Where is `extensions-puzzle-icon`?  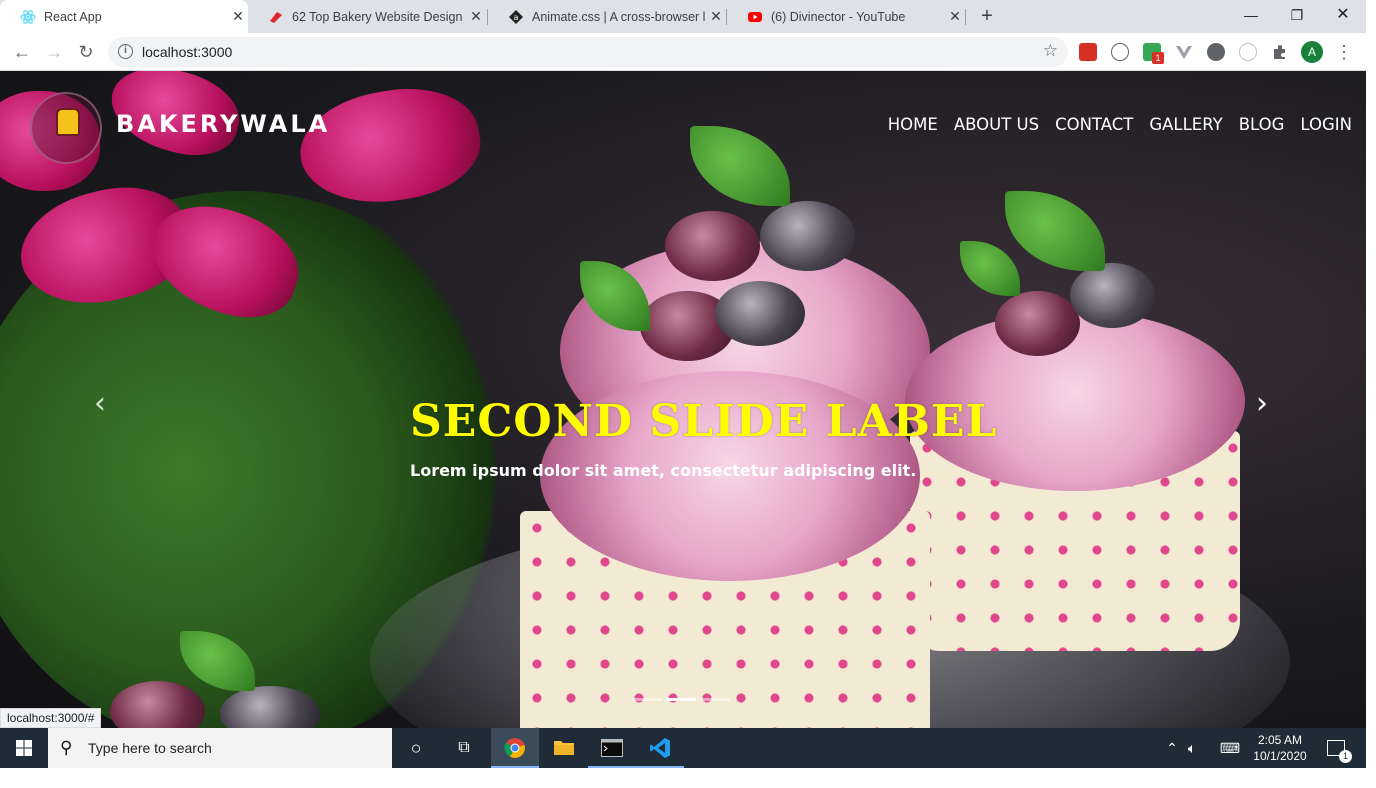
extensions-puzzle-icon is located at coordinates (1280, 52).